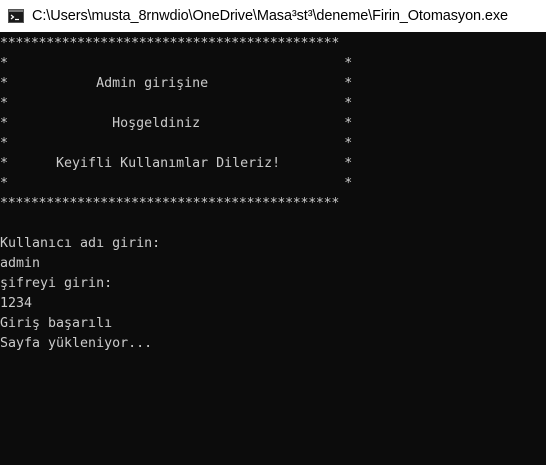 Image resolution: width=546 pixels, height=465 pixels. I want to click on username-input-echo: admin, so click(20, 263).